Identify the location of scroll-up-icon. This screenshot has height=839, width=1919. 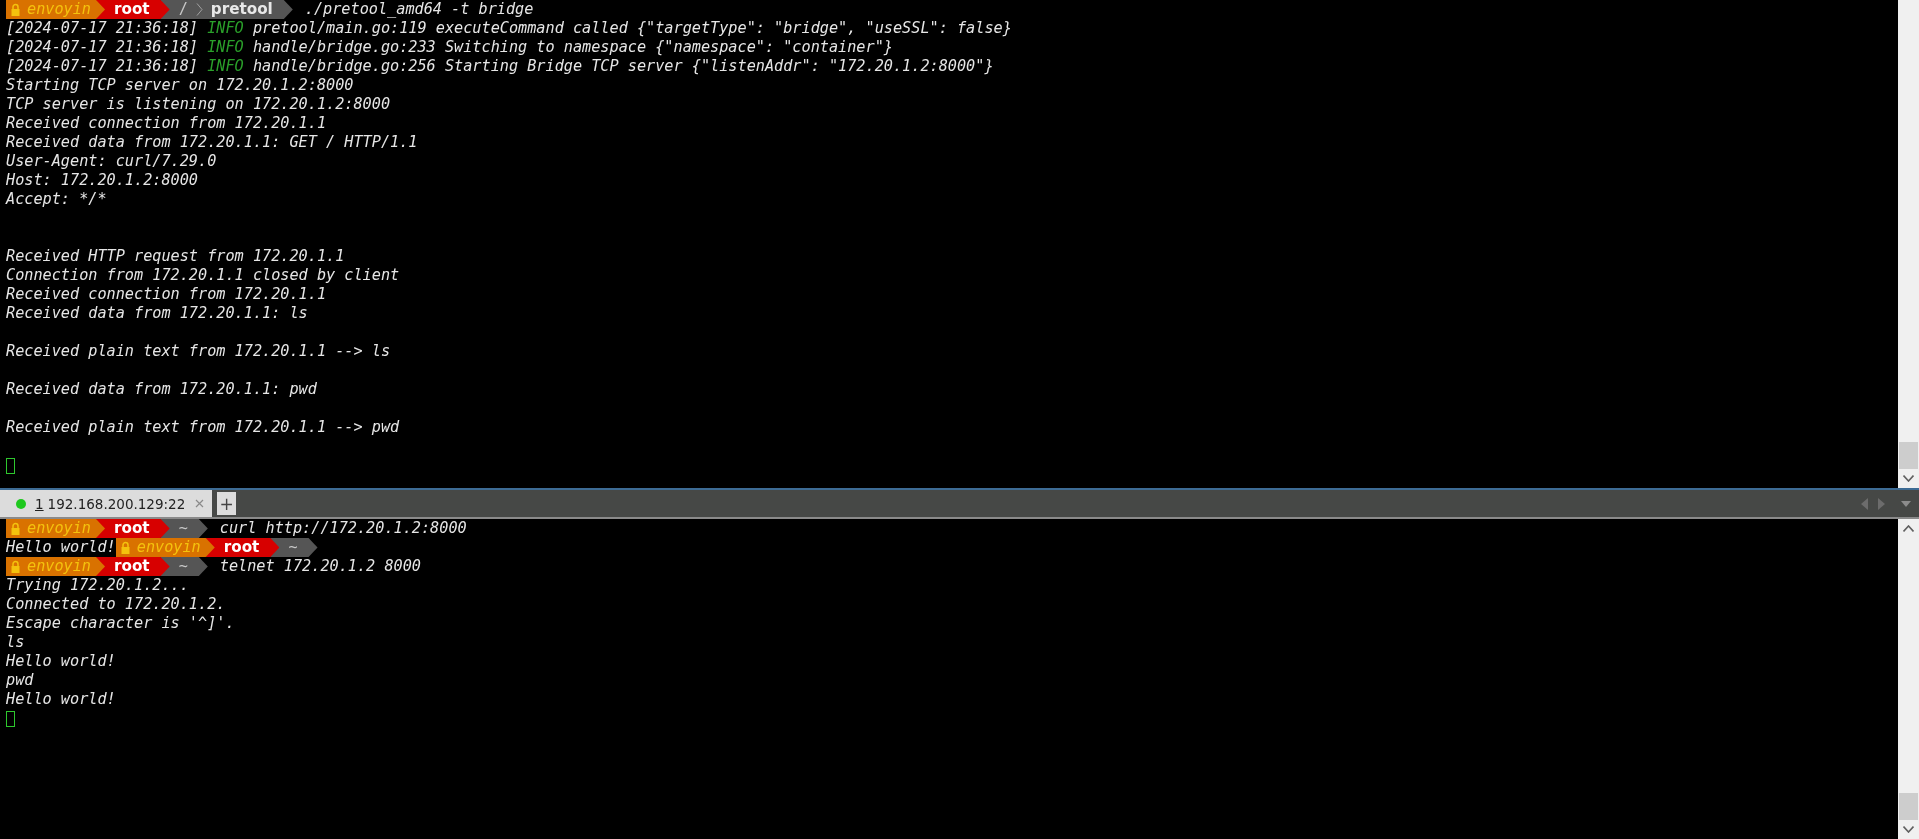
(1908, 528).